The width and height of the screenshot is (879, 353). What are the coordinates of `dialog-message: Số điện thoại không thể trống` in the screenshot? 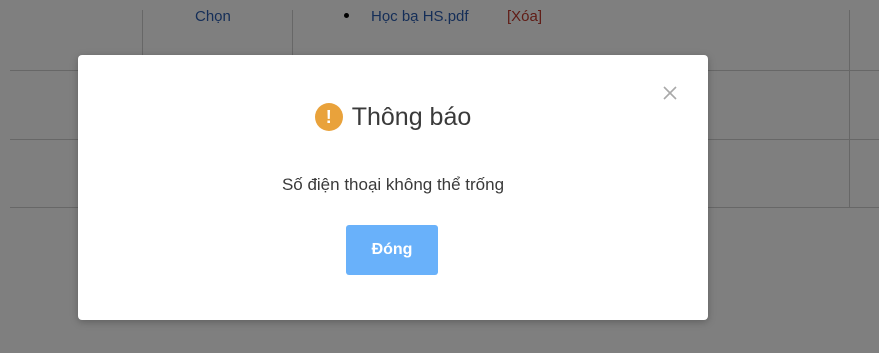 It's located at (393, 184).